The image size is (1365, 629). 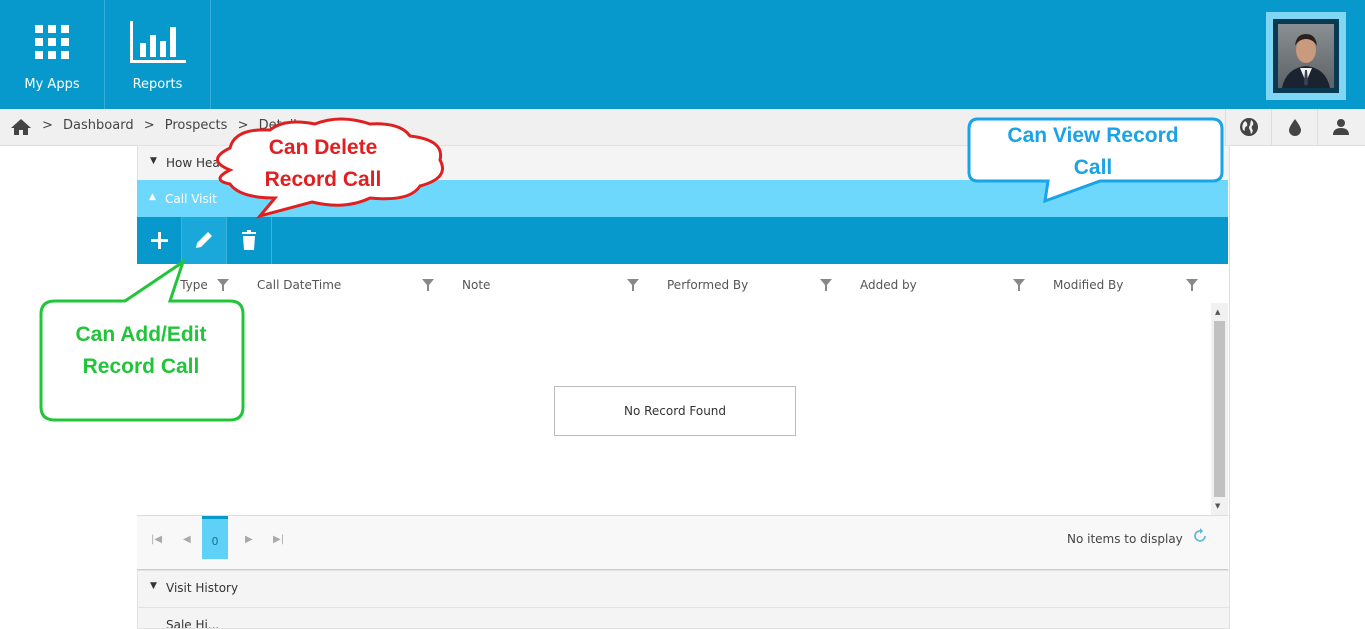 I want to click on delete-button, so click(x=249, y=240).